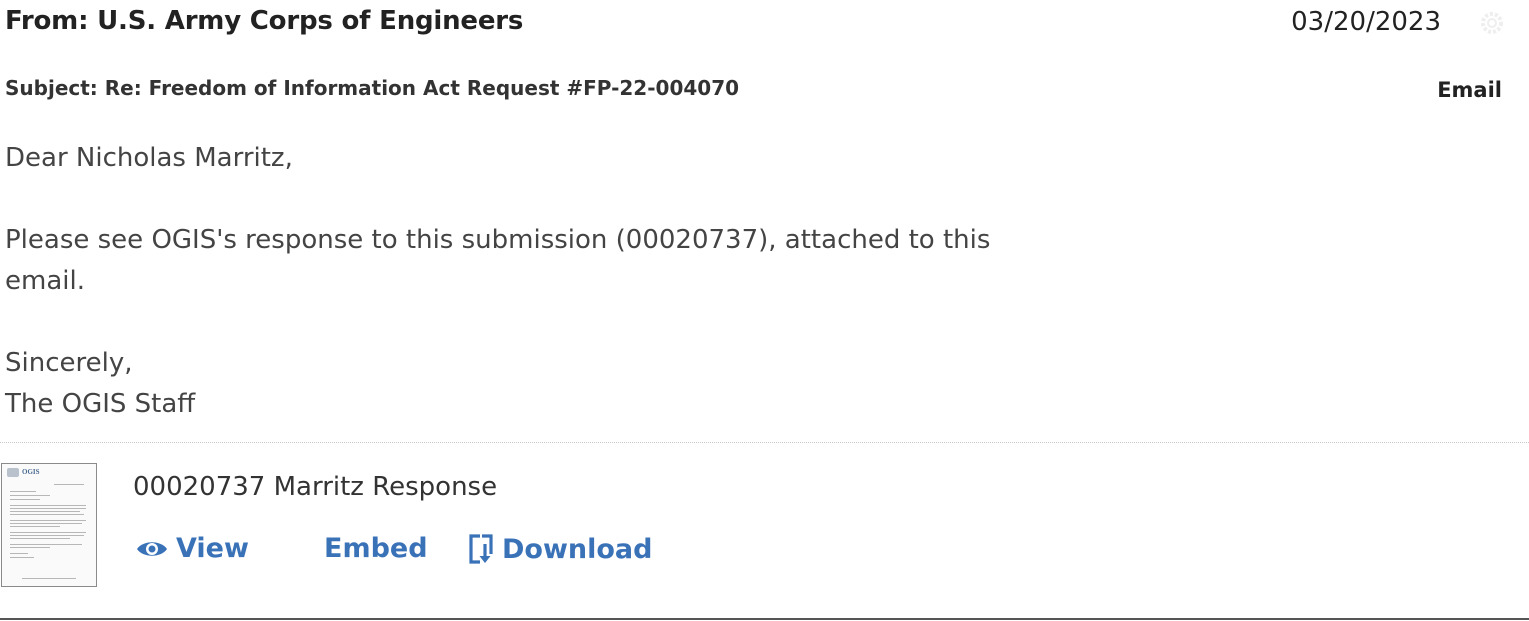 This screenshot has width=1529, height=621. What do you see at coordinates (1492, 23) in the screenshot?
I see `gear-icon` at bounding box center [1492, 23].